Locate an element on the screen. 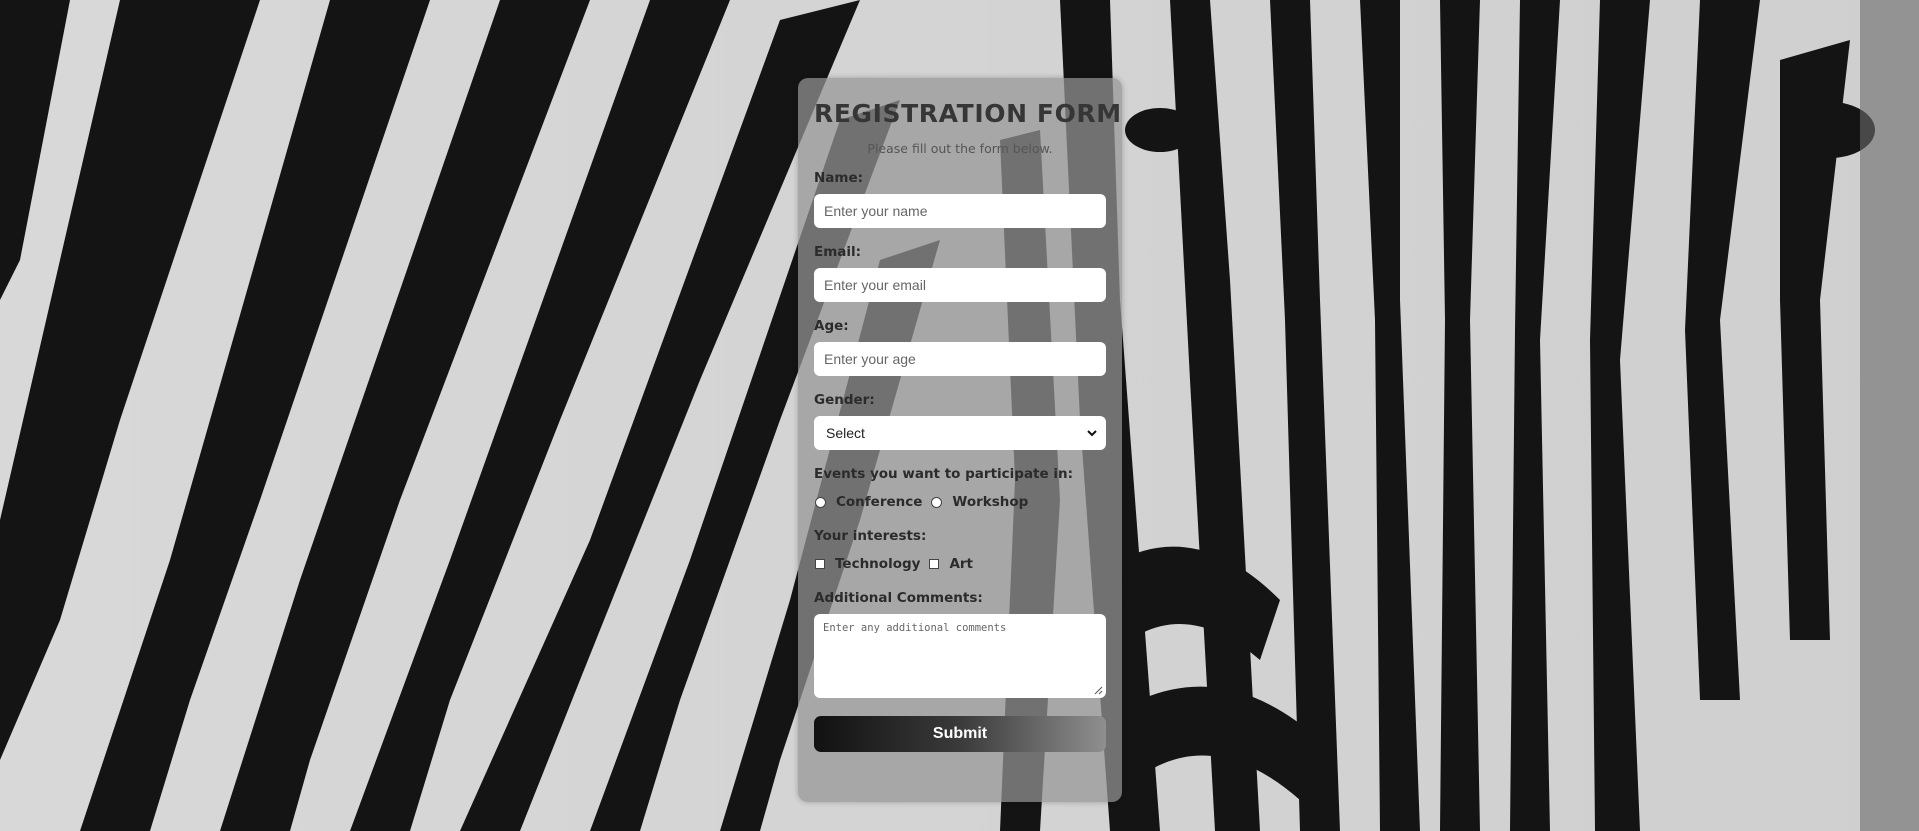 The height and width of the screenshot is (831, 1919). conference-radio is located at coordinates (820, 502).